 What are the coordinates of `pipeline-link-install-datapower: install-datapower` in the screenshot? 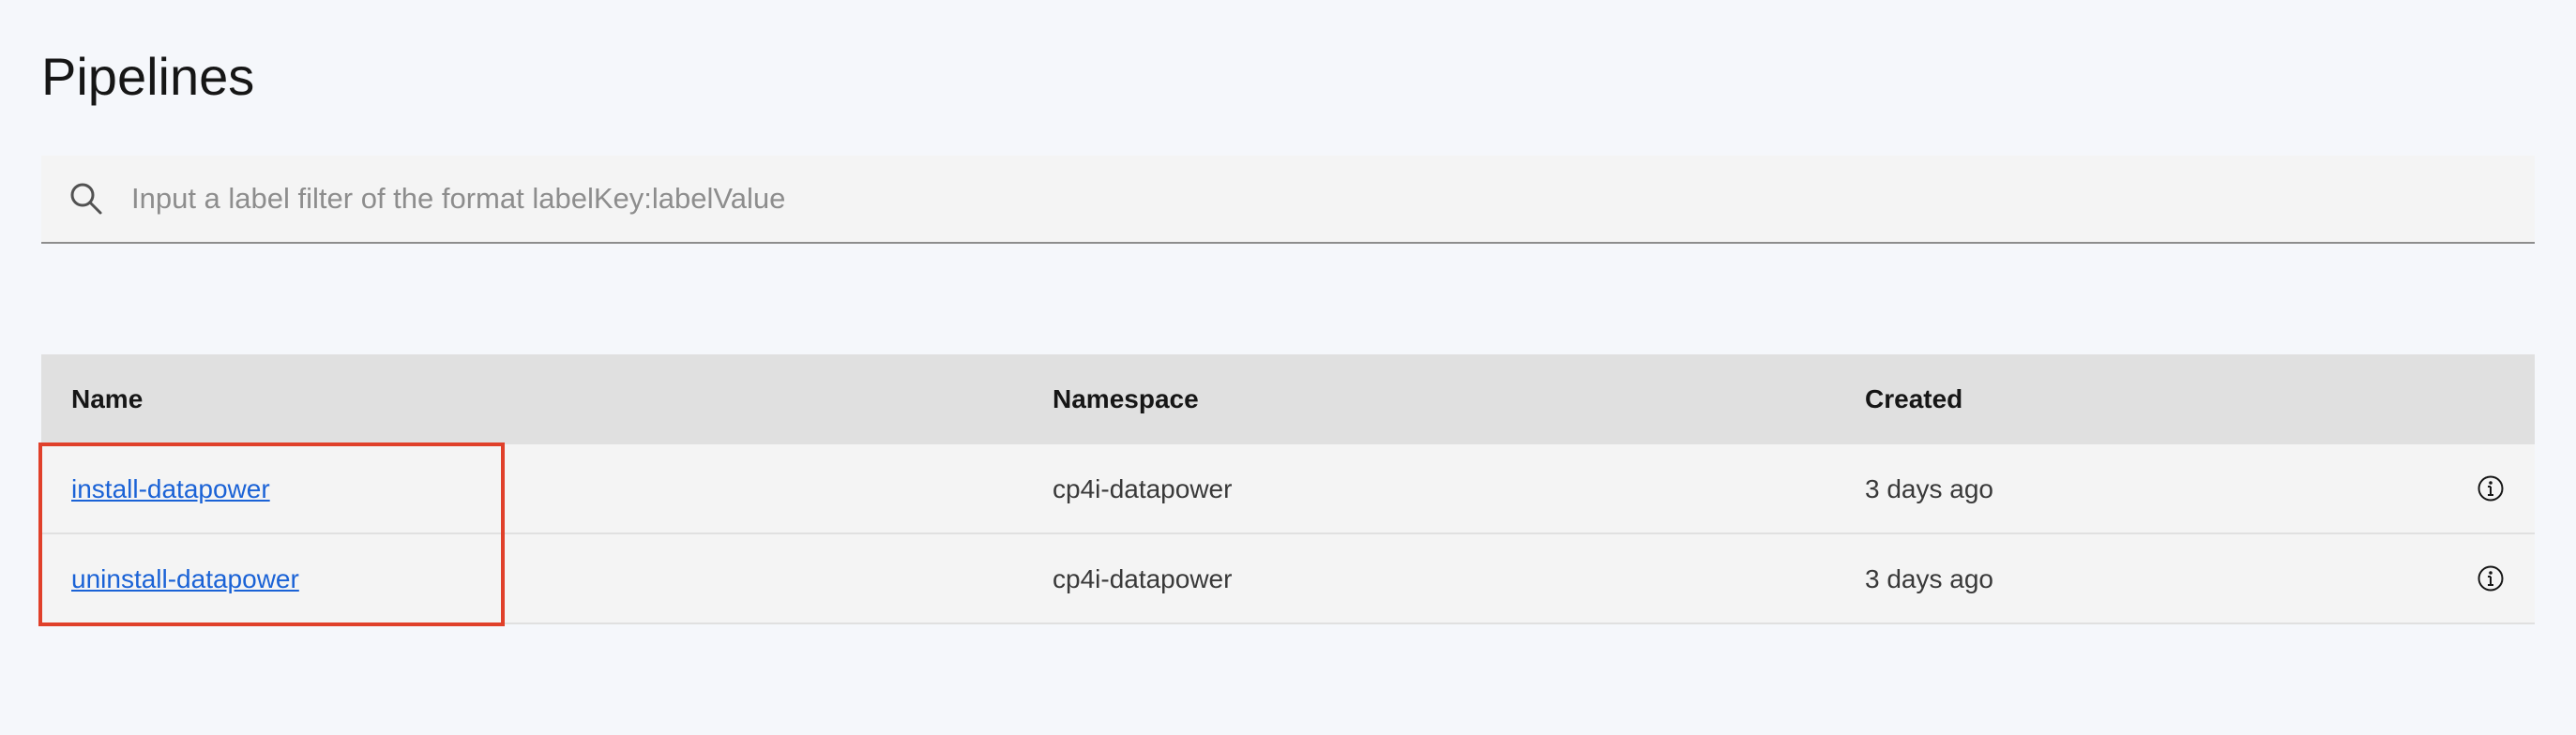 It's located at (170, 488).